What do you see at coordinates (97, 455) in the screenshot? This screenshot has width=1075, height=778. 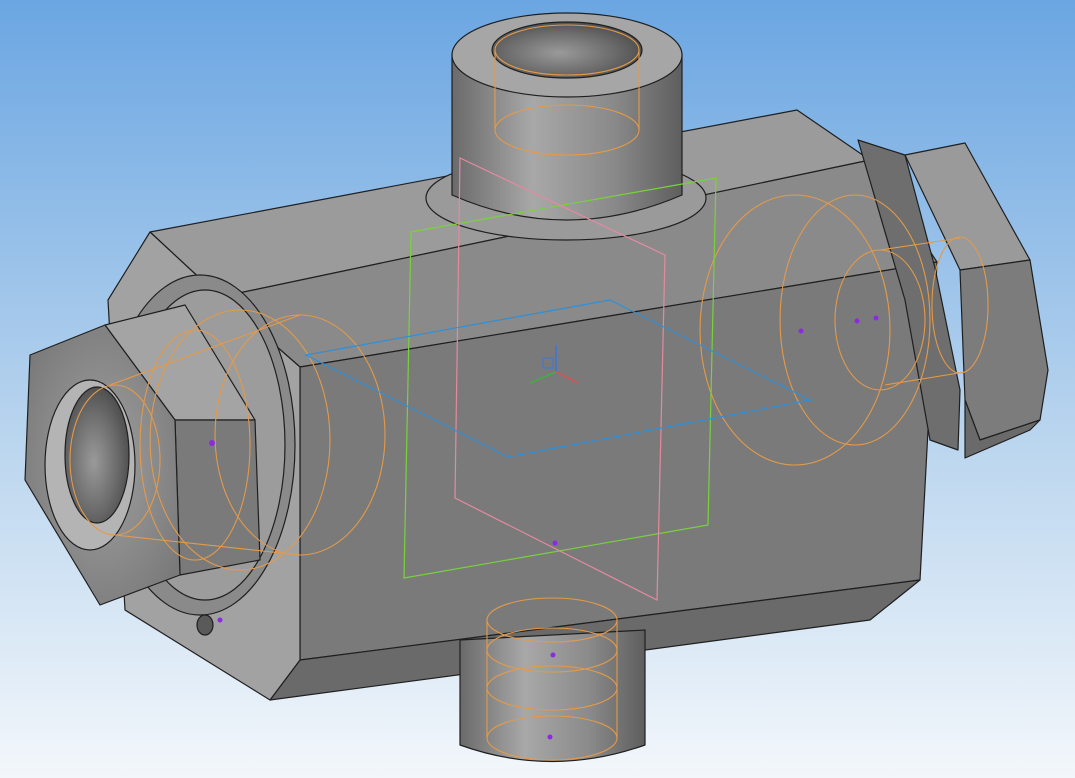 I see `left-bore` at bounding box center [97, 455].